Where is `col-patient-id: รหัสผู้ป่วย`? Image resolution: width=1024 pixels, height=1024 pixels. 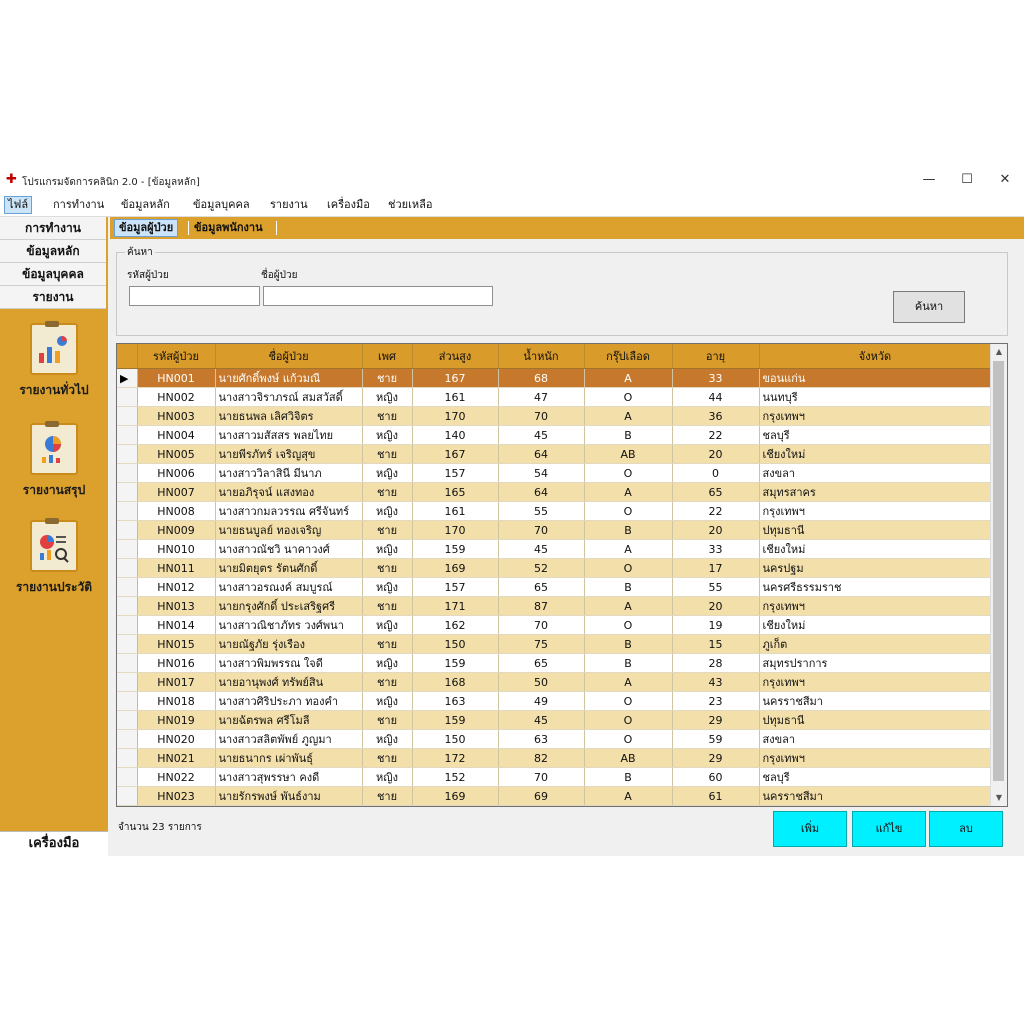
col-patient-id: รหัสผู้ป่วย is located at coordinates (176, 356).